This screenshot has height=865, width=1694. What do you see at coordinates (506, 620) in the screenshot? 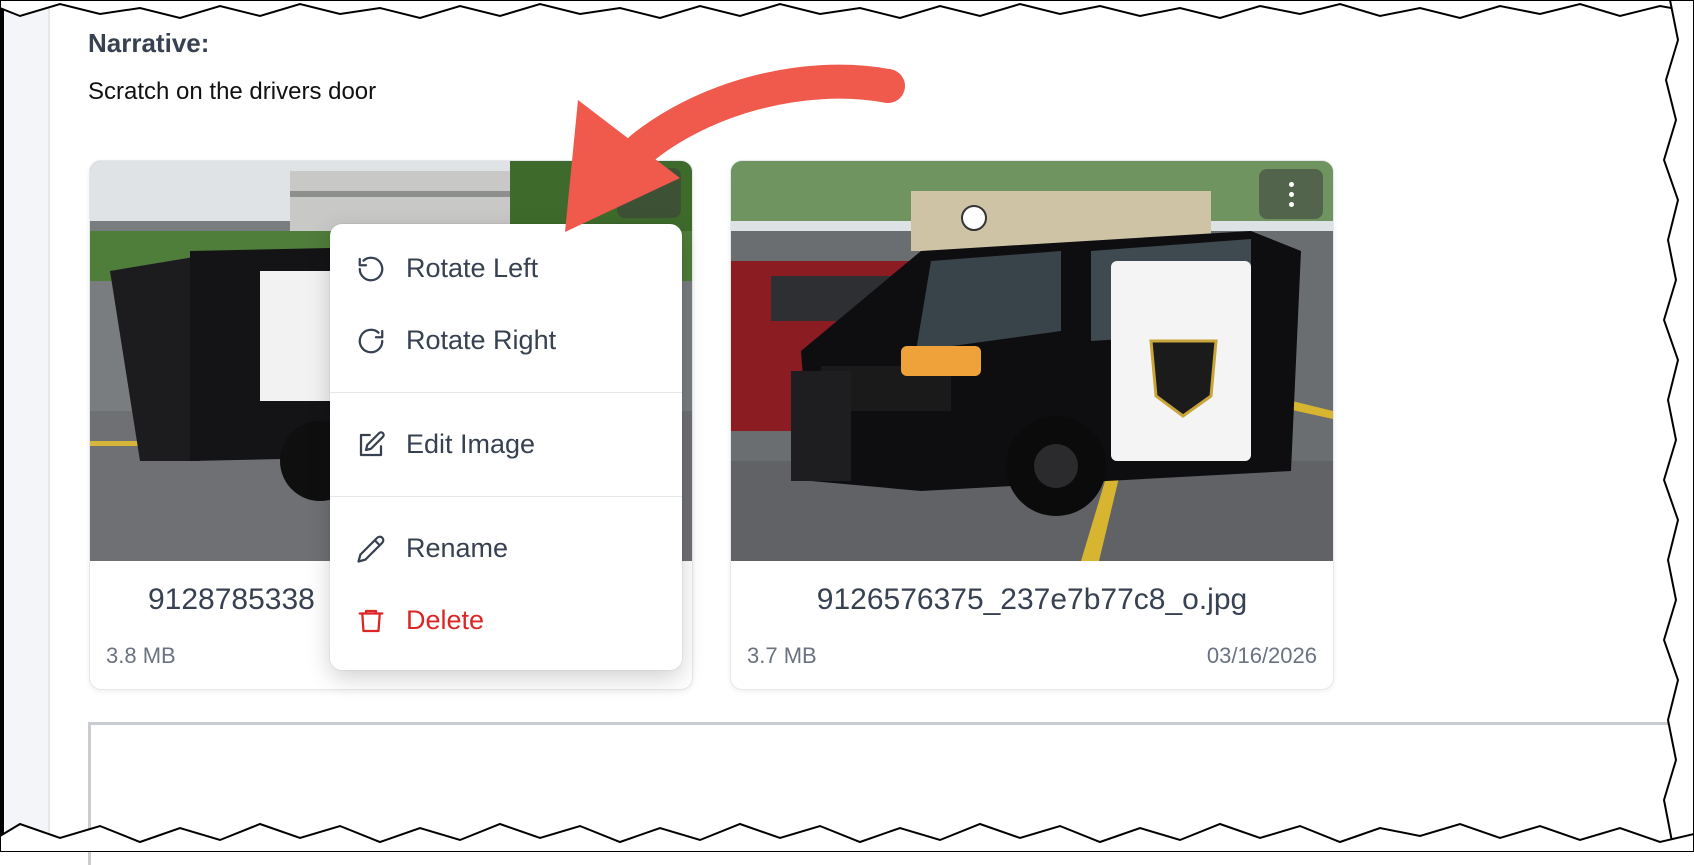
I see `menu-item-delete: Delete` at bounding box center [506, 620].